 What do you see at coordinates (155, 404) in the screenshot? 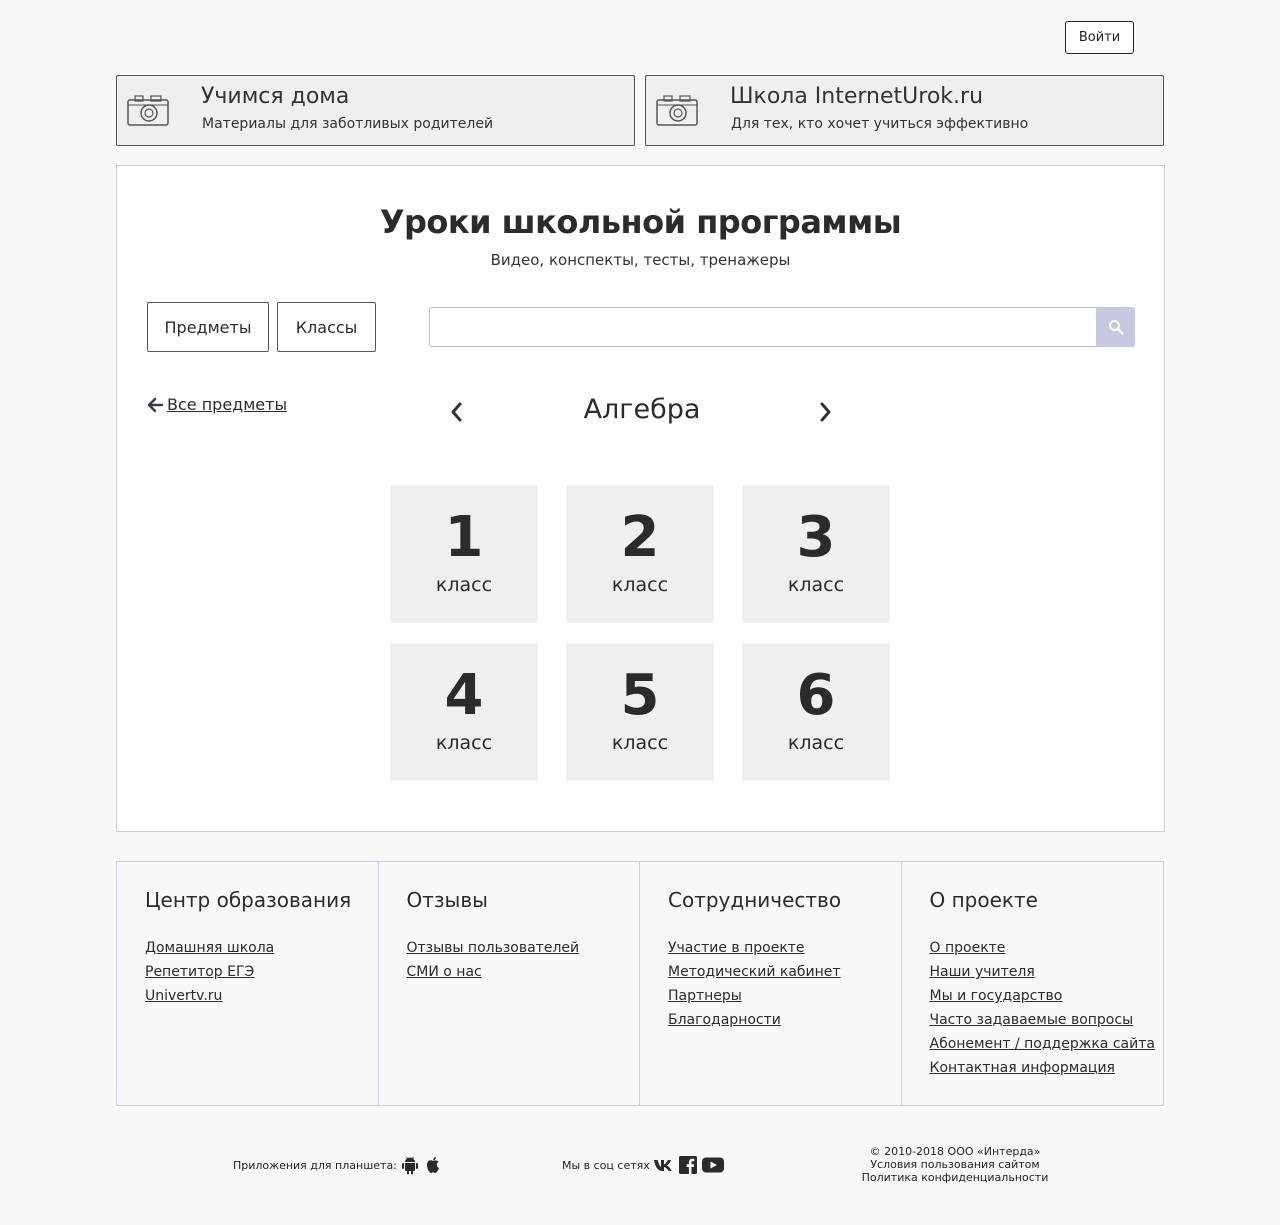
I see `arrow-left-icon` at bounding box center [155, 404].